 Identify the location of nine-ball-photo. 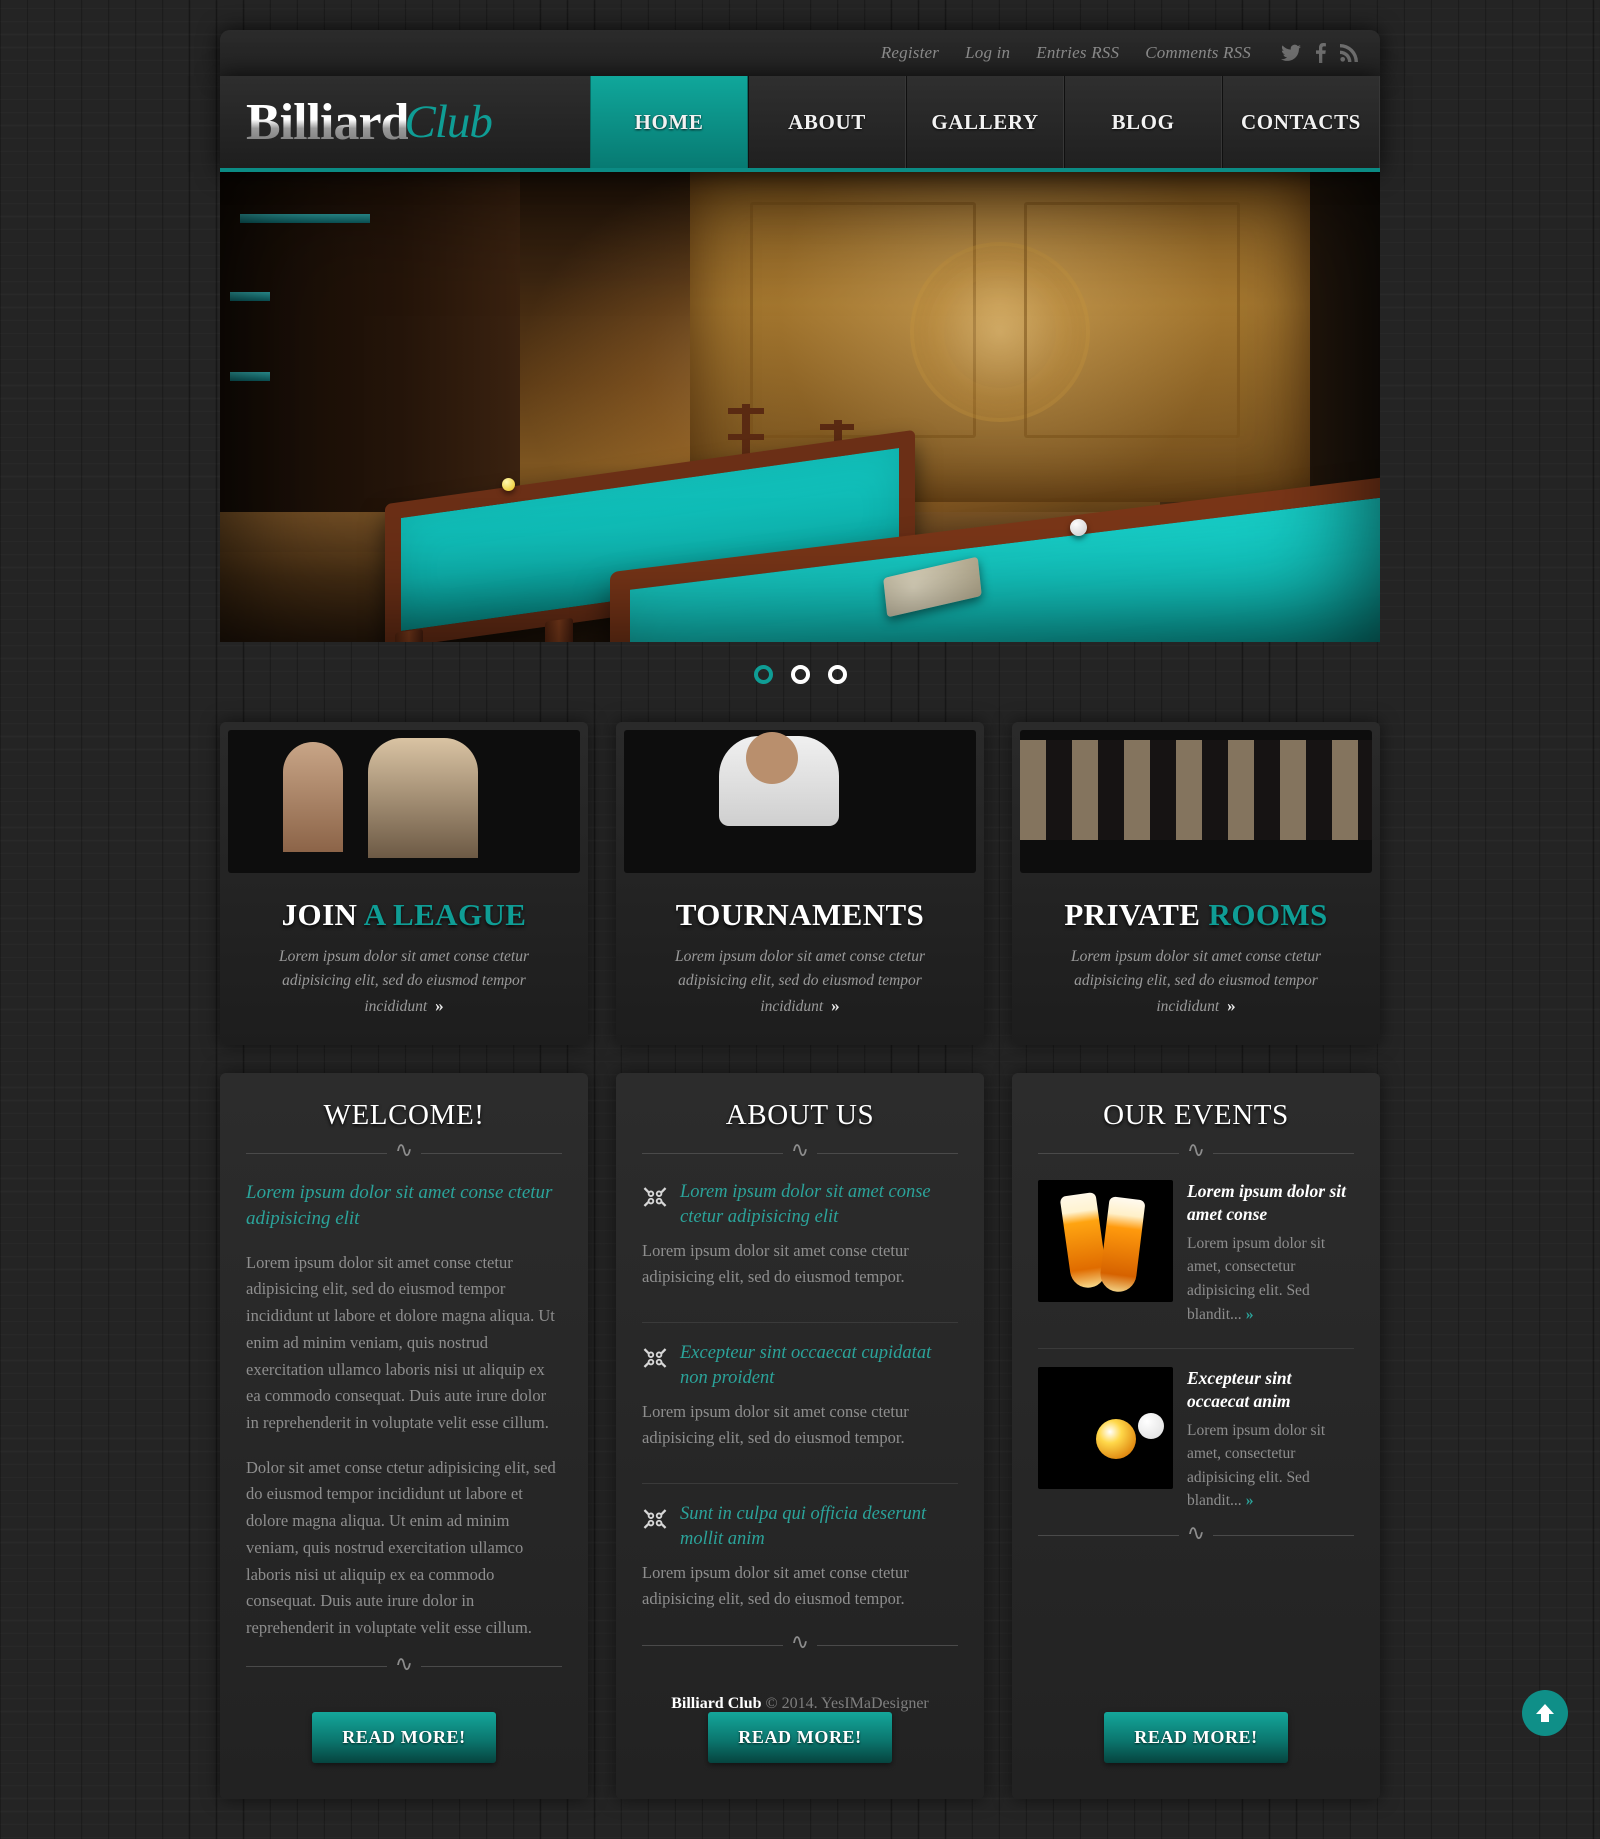
(1105, 1428).